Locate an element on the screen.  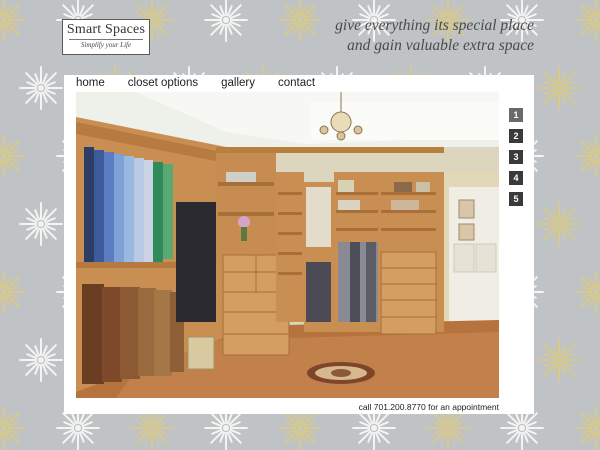
pager-button-4: 4 is located at coordinates (516, 178).